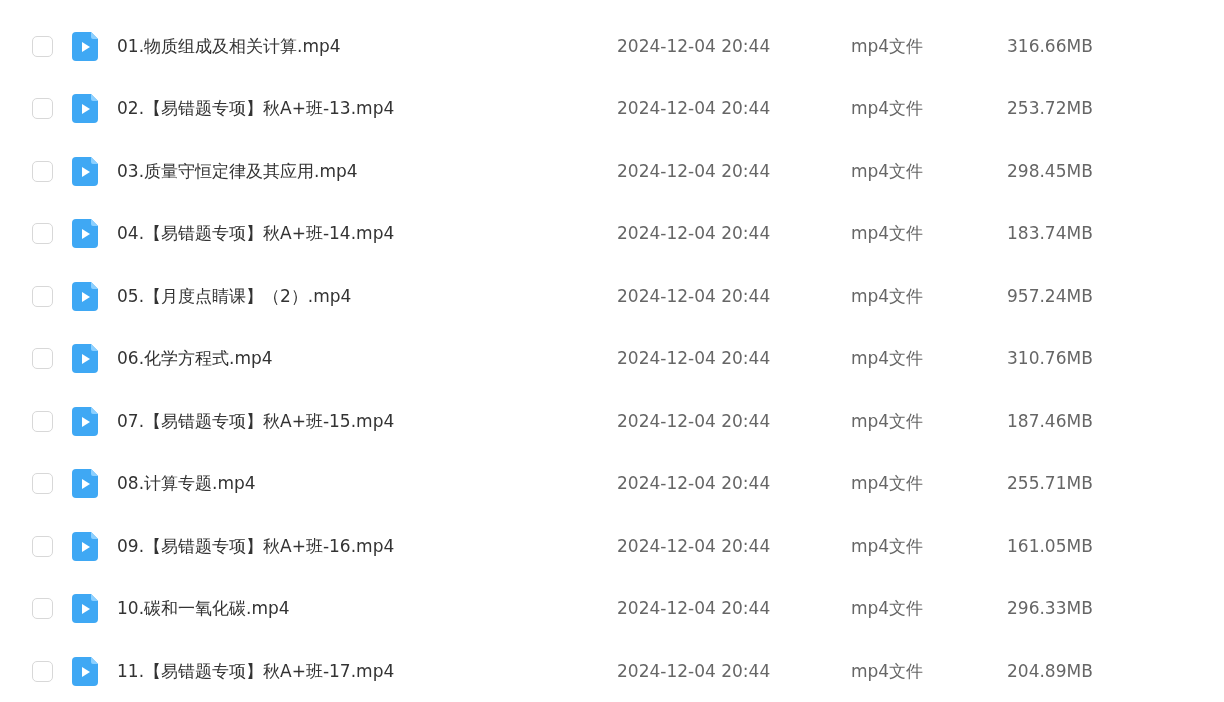  Describe the element at coordinates (1050, 233) in the screenshot. I see `file-size: 183.74MB` at that location.